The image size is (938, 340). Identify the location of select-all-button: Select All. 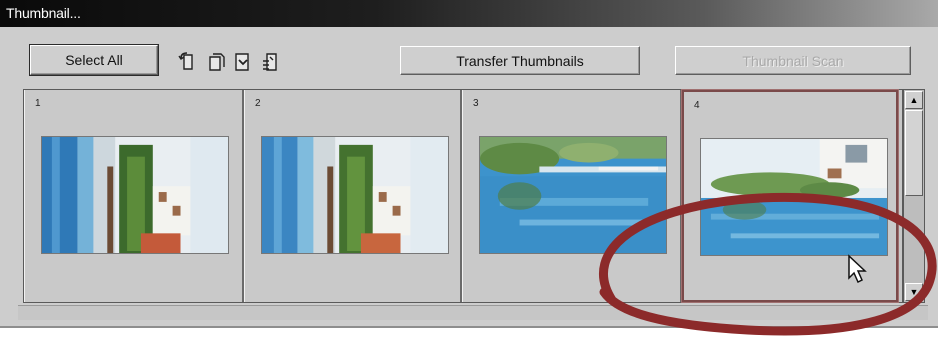
(94, 60).